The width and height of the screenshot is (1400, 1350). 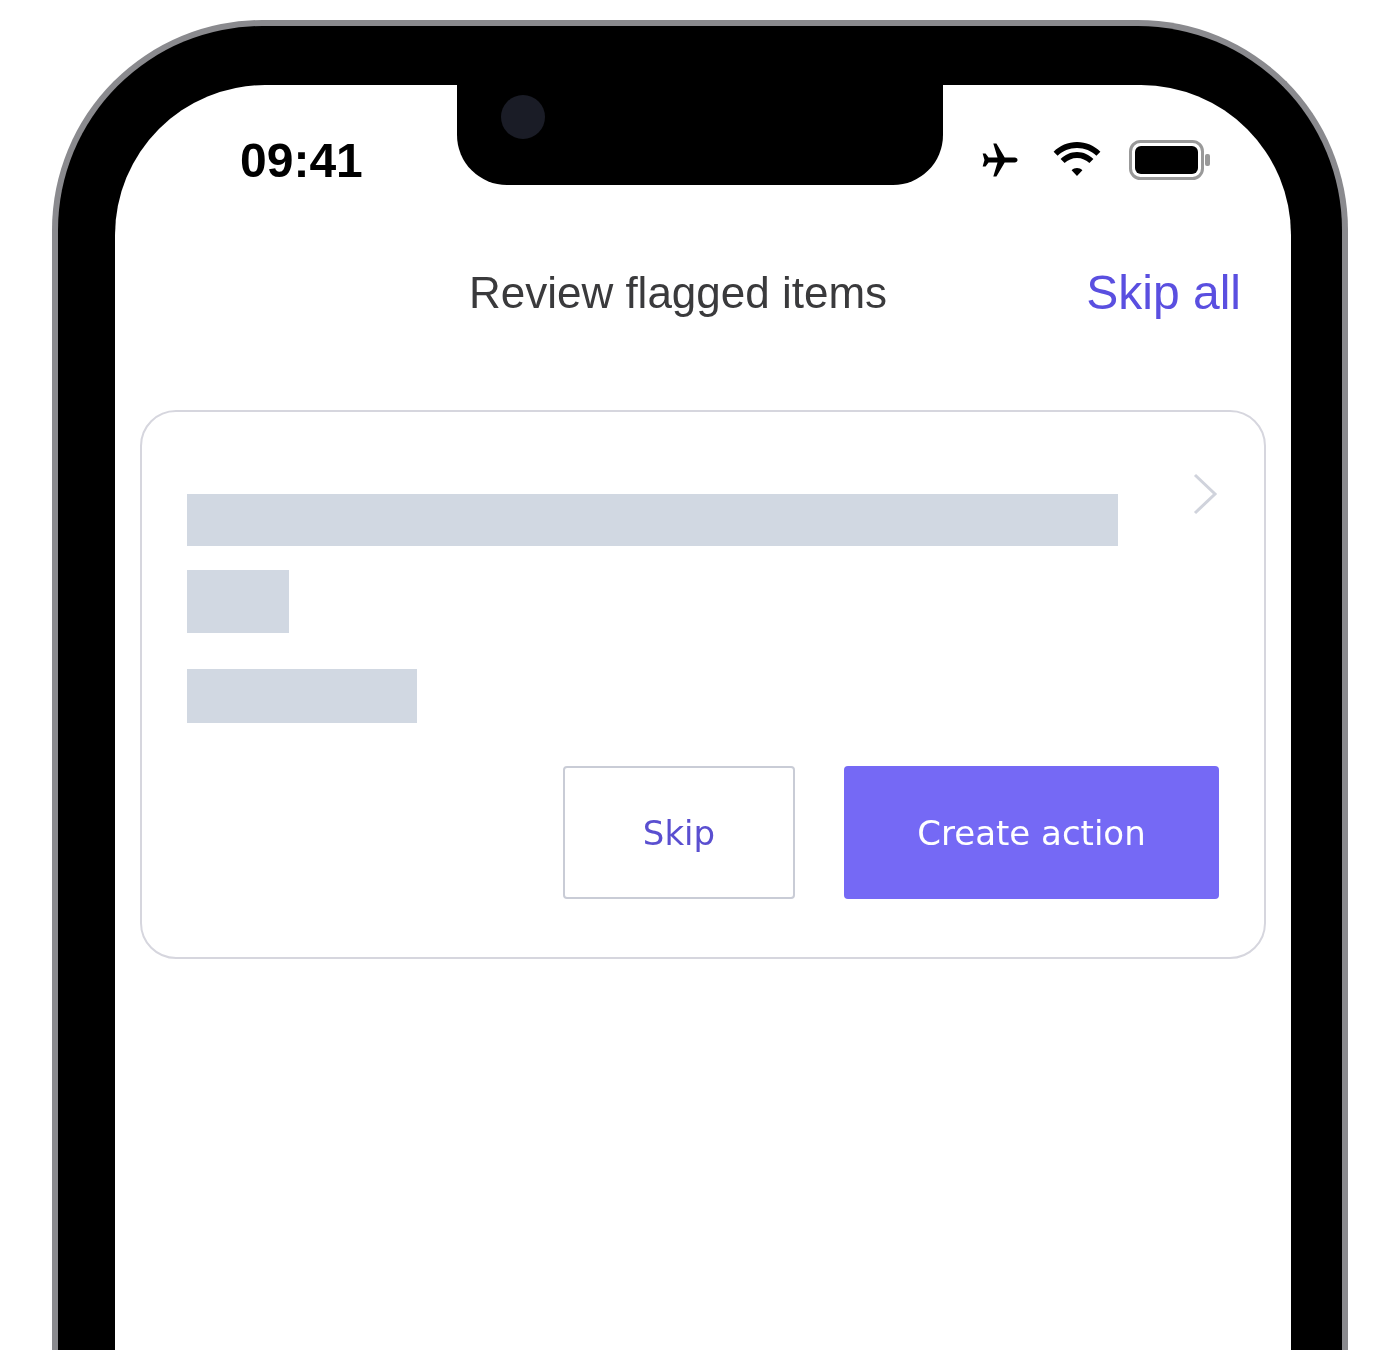 I want to click on create-action-button: Create action, so click(x=1031, y=832).